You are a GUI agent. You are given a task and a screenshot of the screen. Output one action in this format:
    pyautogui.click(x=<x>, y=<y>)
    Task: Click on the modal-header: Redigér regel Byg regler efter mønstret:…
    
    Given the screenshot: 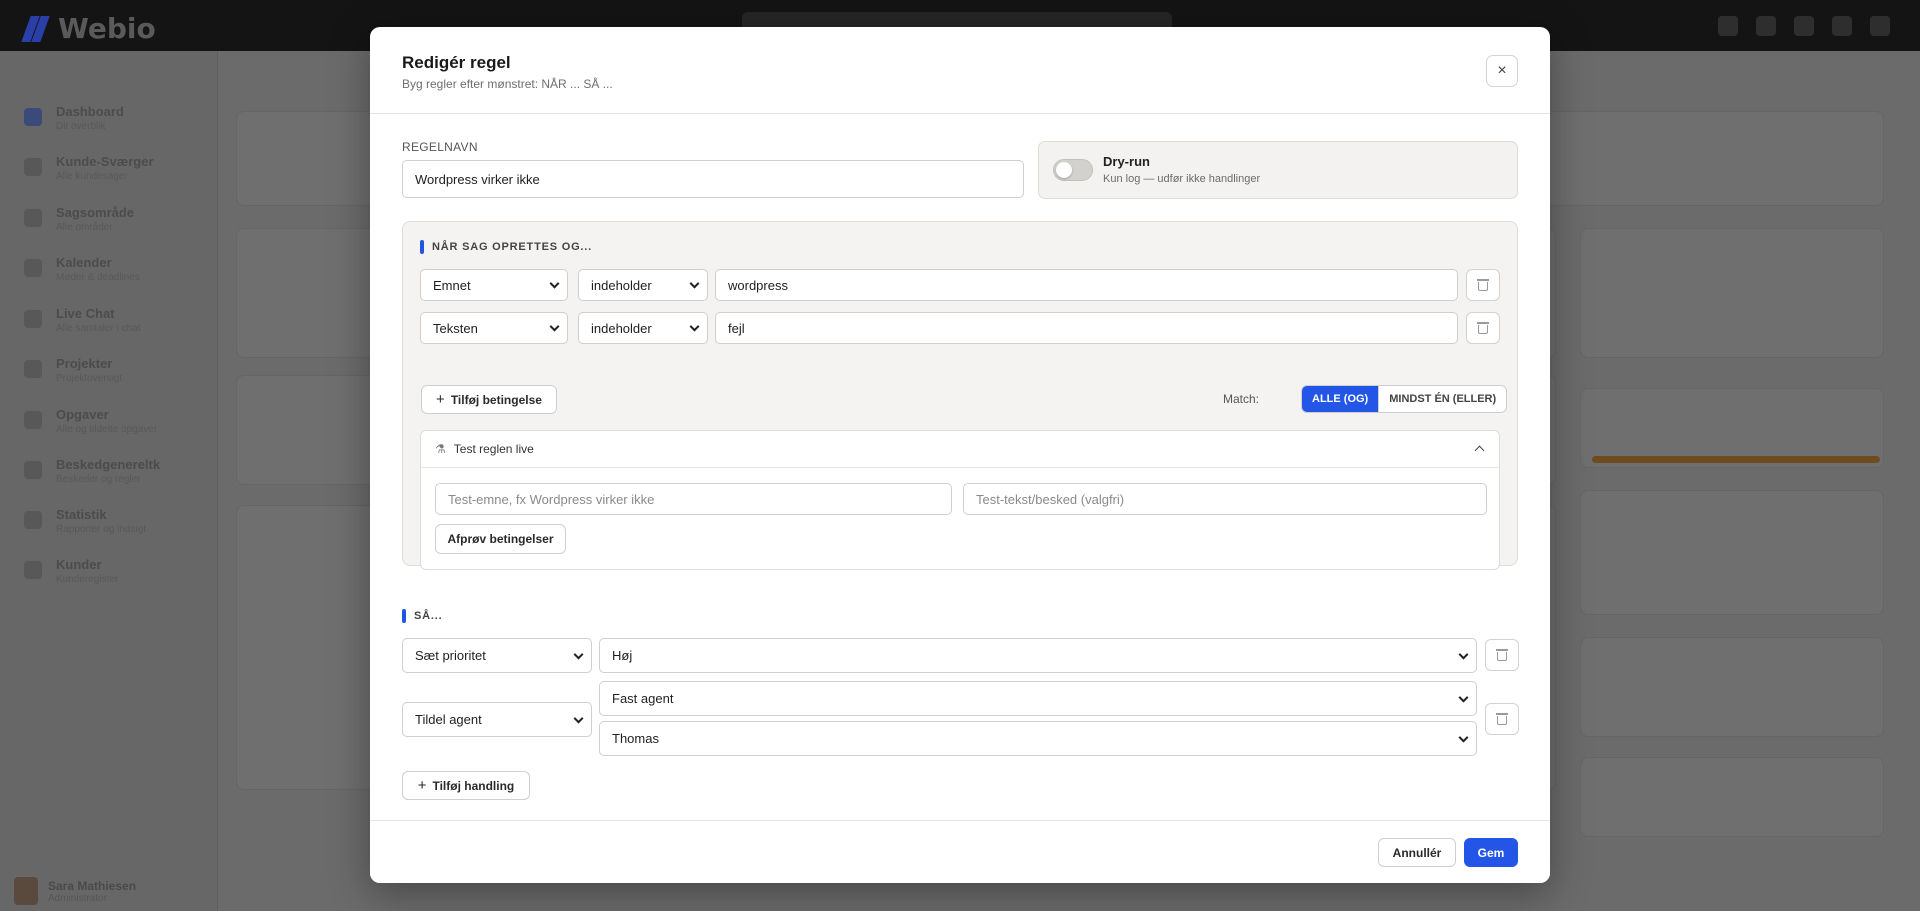 What is the action you would take?
    pyautogui.click(x=960, y=70)
    